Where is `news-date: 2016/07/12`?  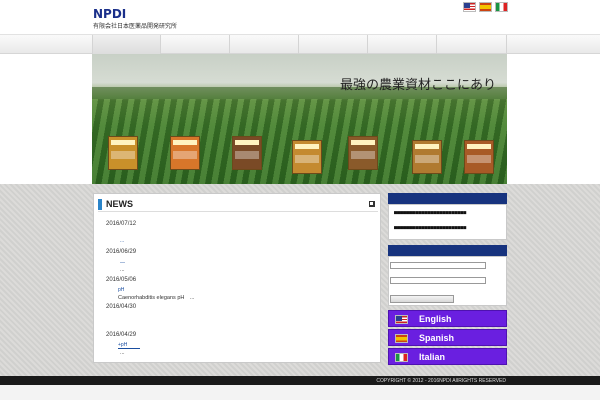
news-date: 2016/07/12 is located at coordinates (121, 224).